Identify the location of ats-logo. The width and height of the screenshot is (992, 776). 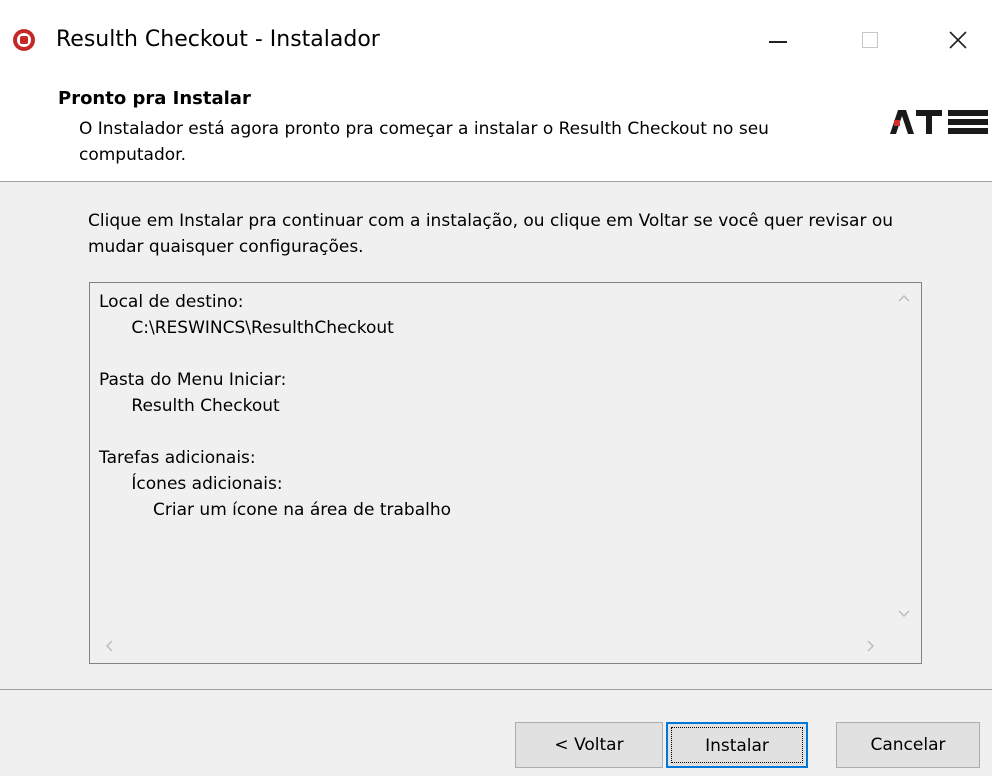
(939, 122).